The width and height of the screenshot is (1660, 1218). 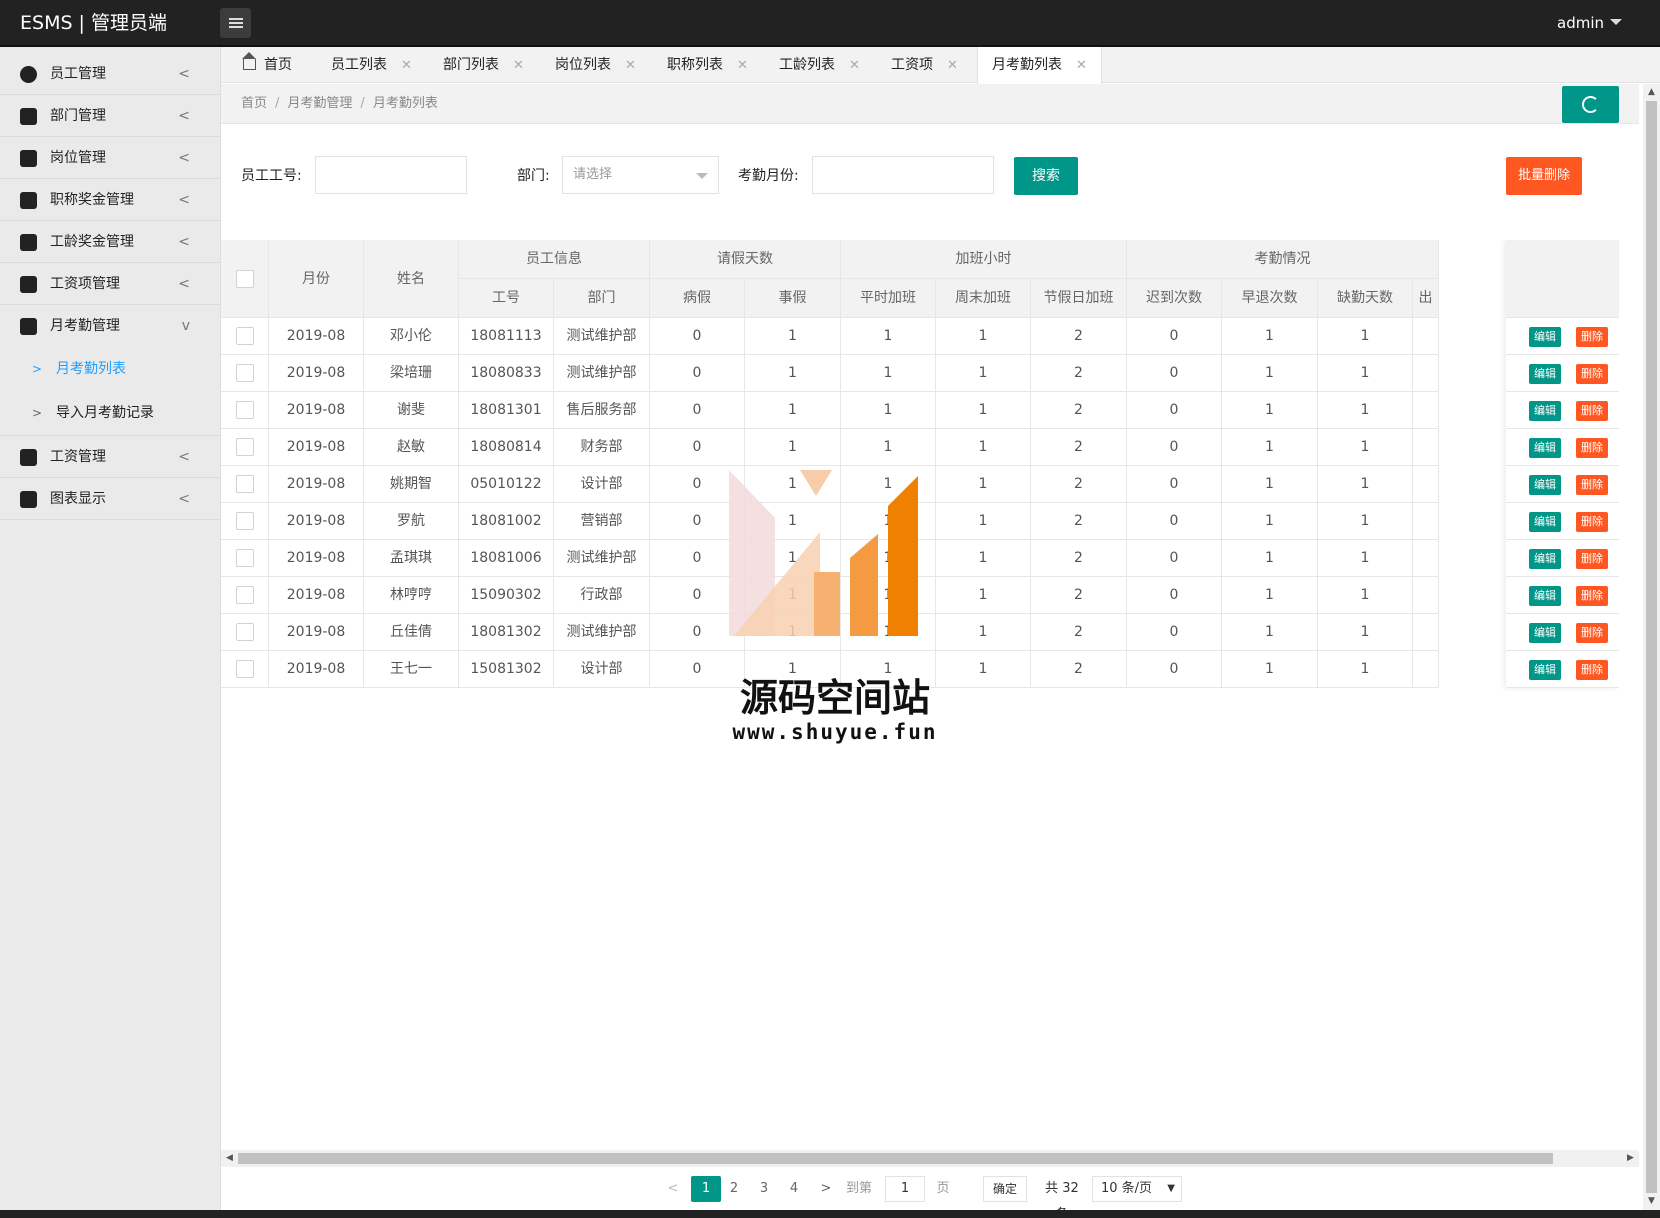 I want to click on select-all-checkbox, so click(x=244, y=279).